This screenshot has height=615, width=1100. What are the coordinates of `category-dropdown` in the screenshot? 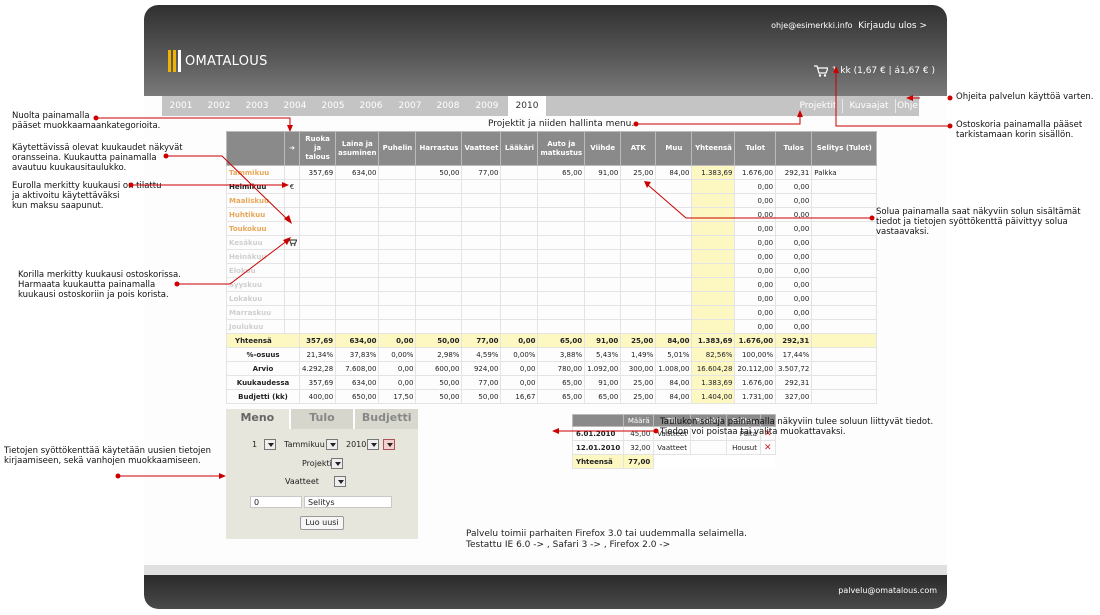 It's located at (340, 481).